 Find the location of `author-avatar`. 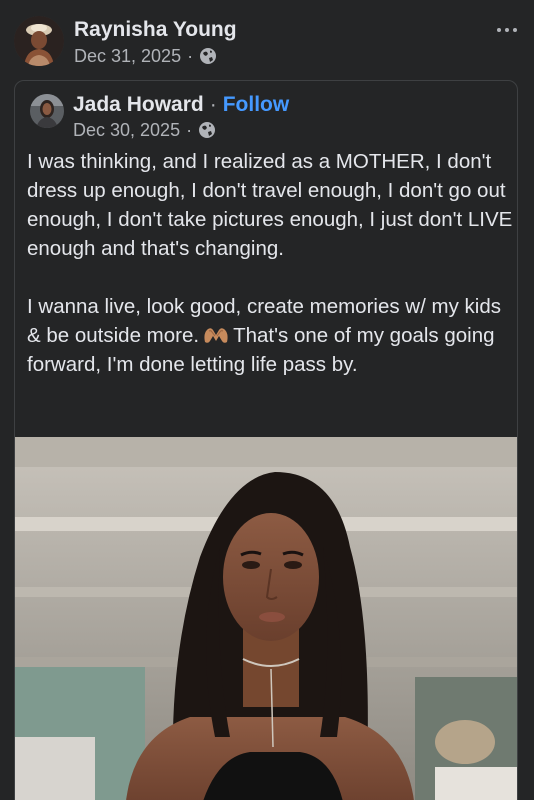

author-avatar is located at coordinates (39, 41).